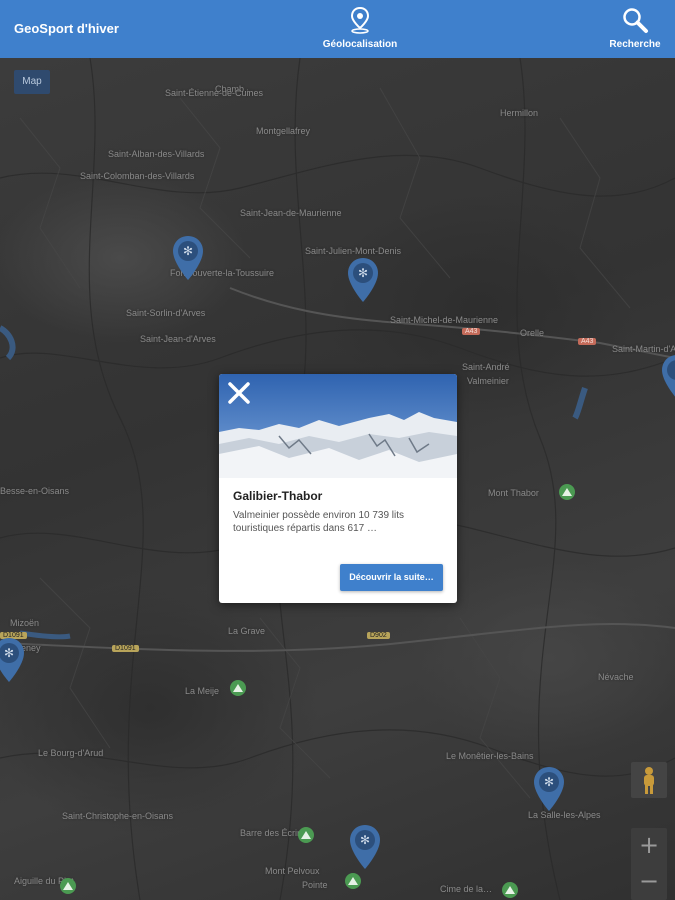 The width and height of the screenshot is (675, 900). Describe the element at coordinates (667, 377) in the screenshot. I see `ski-resort-pin-icon` at that location.